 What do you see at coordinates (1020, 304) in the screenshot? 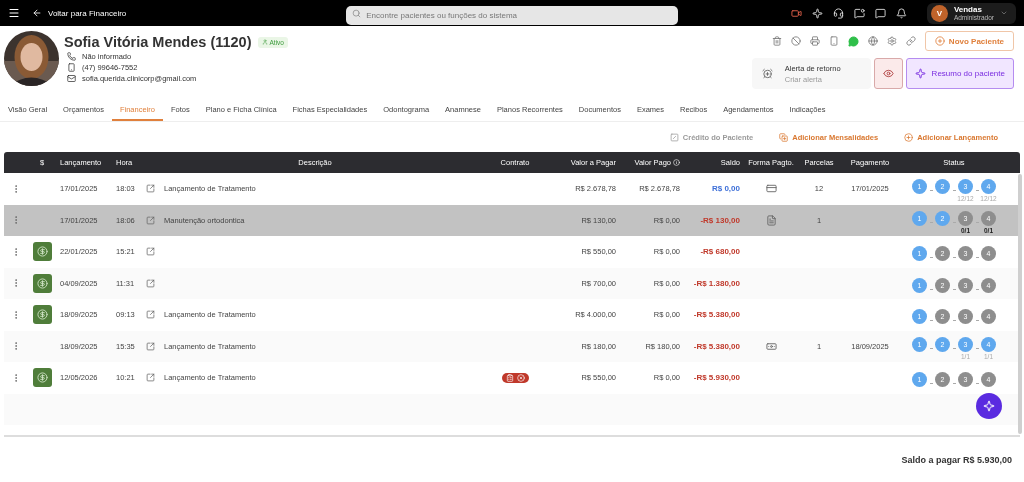
I see `scrollbar` at bounding box center [1020, 304].